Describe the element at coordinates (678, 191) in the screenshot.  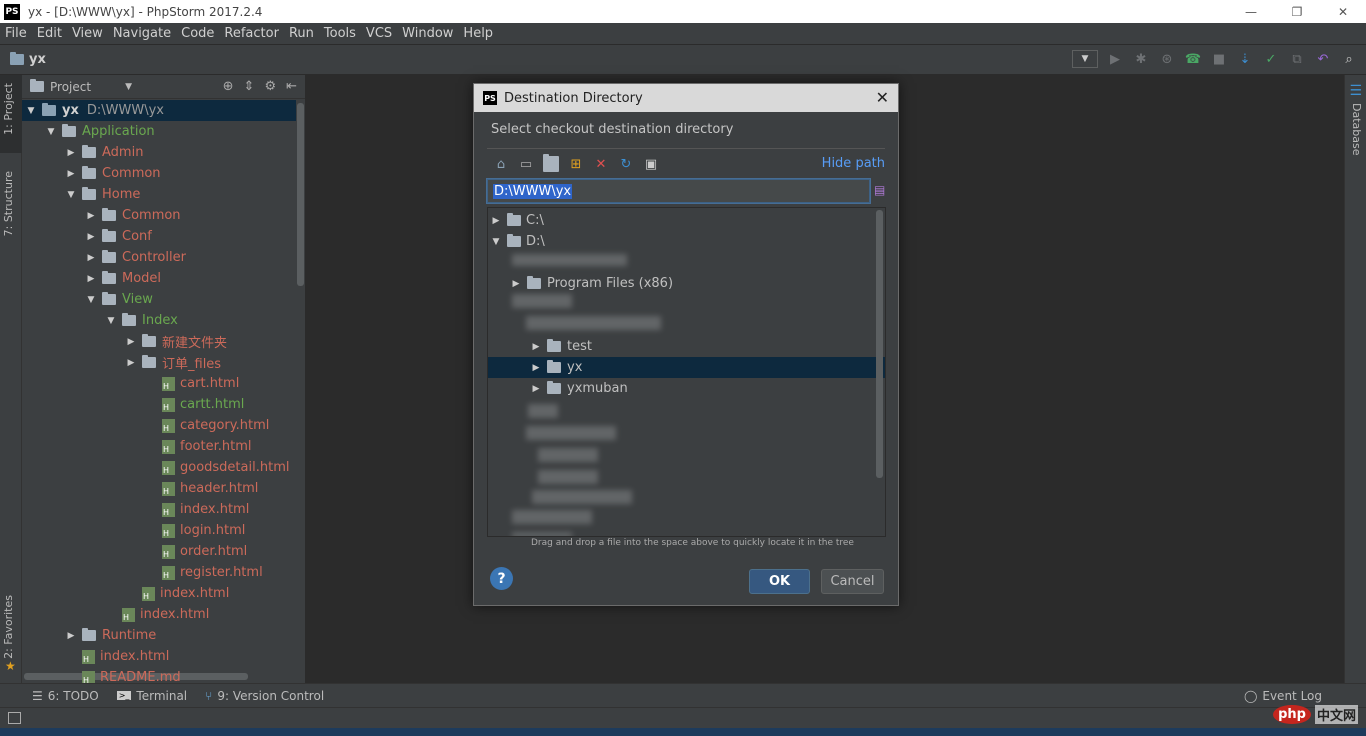
I see `path-input: D:\WWW\yx` at that location.